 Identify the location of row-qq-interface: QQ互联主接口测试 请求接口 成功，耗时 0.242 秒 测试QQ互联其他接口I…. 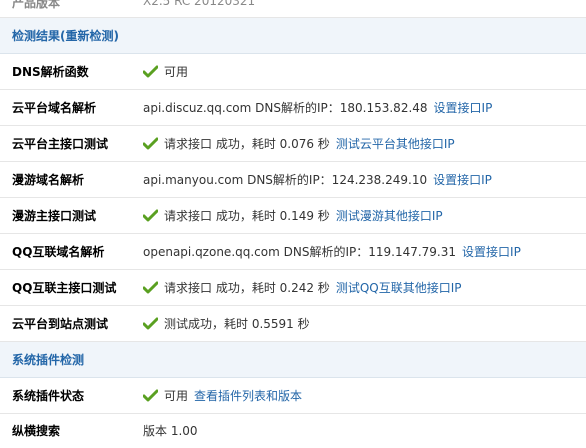
(293, 288).